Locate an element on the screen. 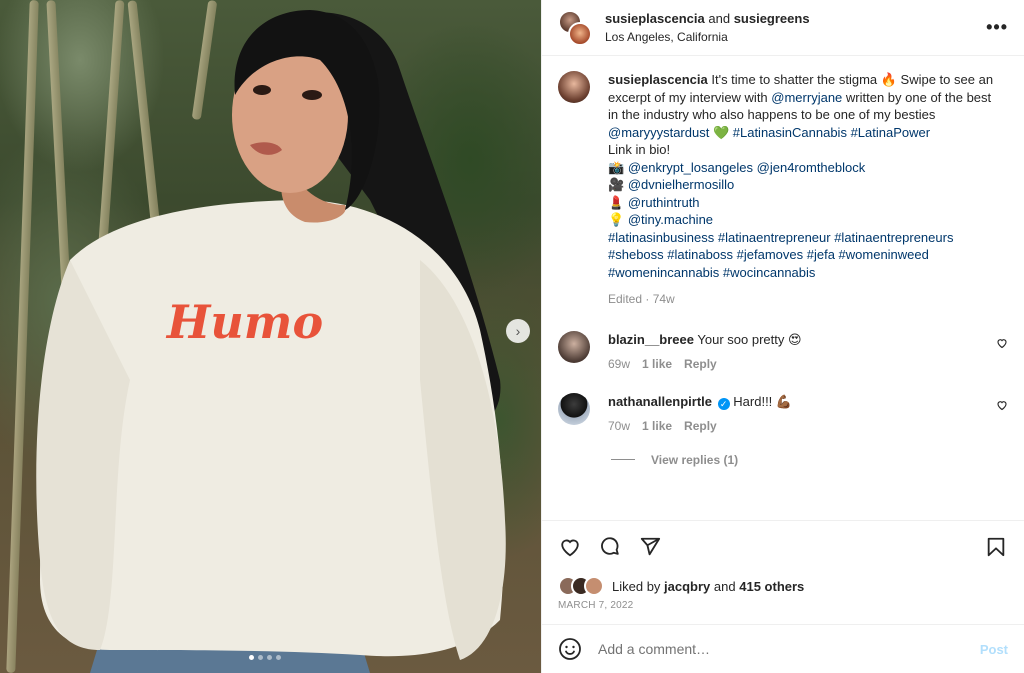  comment-text: Your soo pretty 😍 is located at coordinates (749, 339).